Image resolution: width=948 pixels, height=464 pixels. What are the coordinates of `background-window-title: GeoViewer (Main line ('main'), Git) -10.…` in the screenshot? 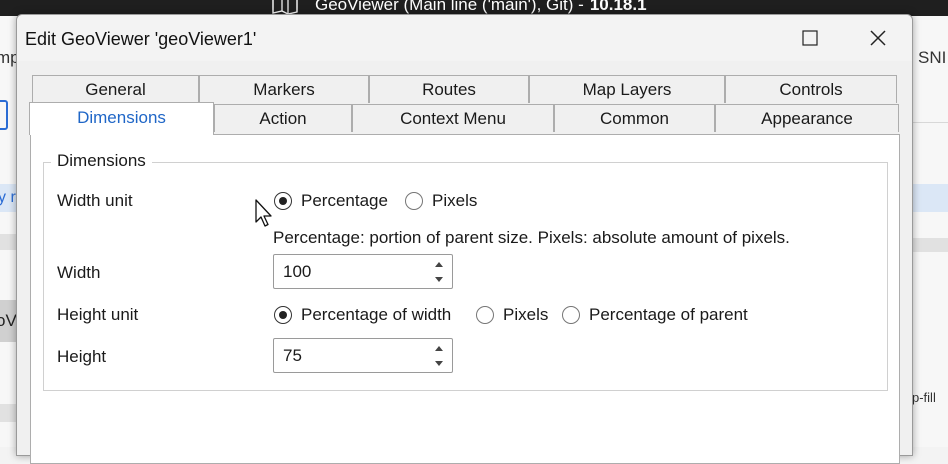 It's located at (481, 7).